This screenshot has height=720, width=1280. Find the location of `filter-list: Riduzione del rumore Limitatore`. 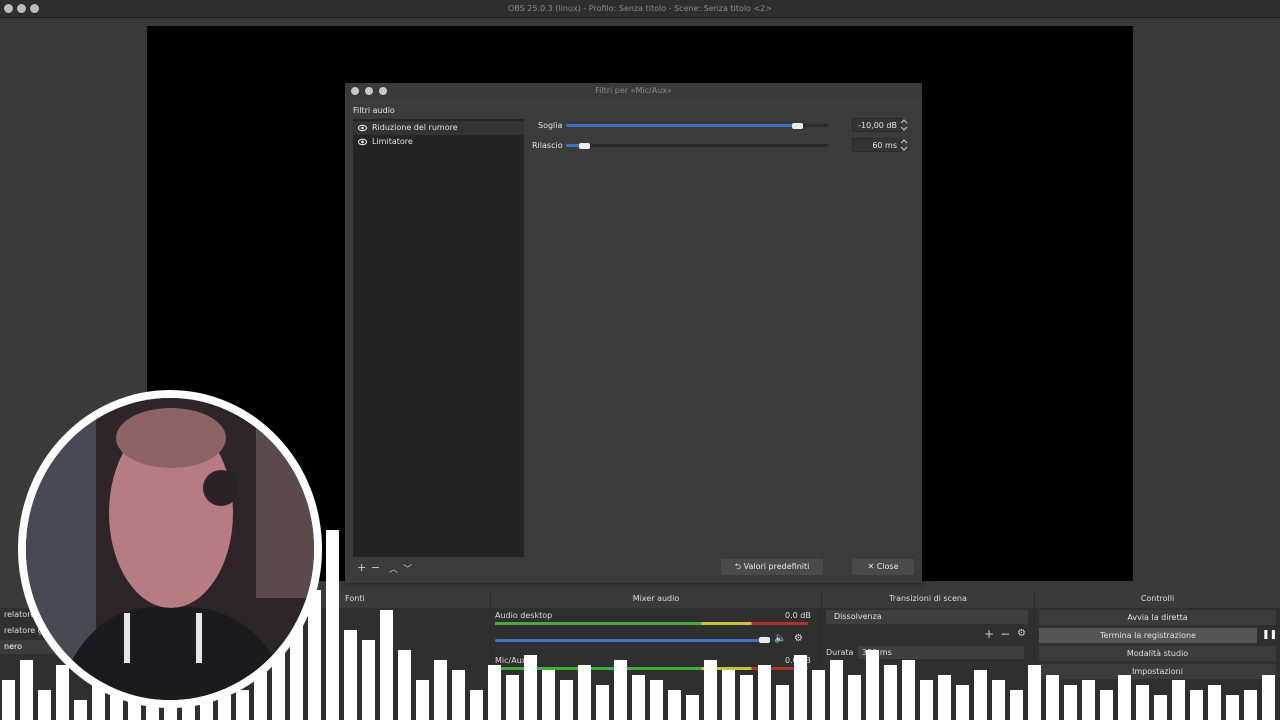

filter-list: Riduzione del rumore Limitatore is located at coordinates (438, 338).